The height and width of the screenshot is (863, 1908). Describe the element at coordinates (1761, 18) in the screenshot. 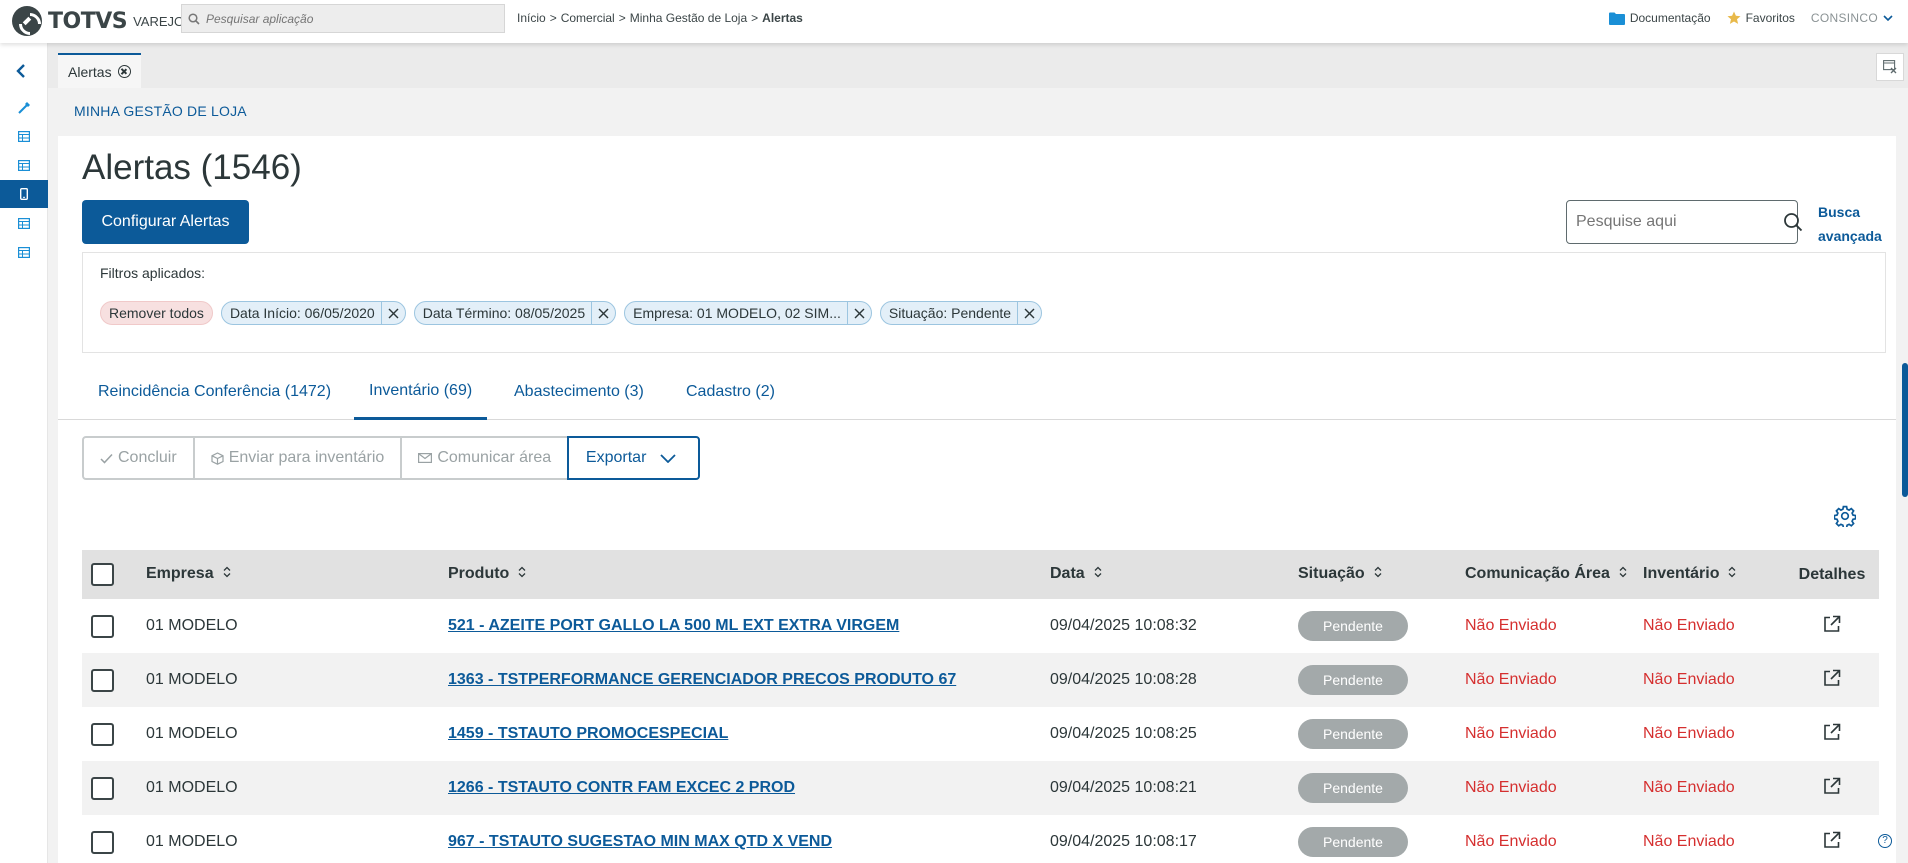

I see `favorites-link: Favoritos` at that location.